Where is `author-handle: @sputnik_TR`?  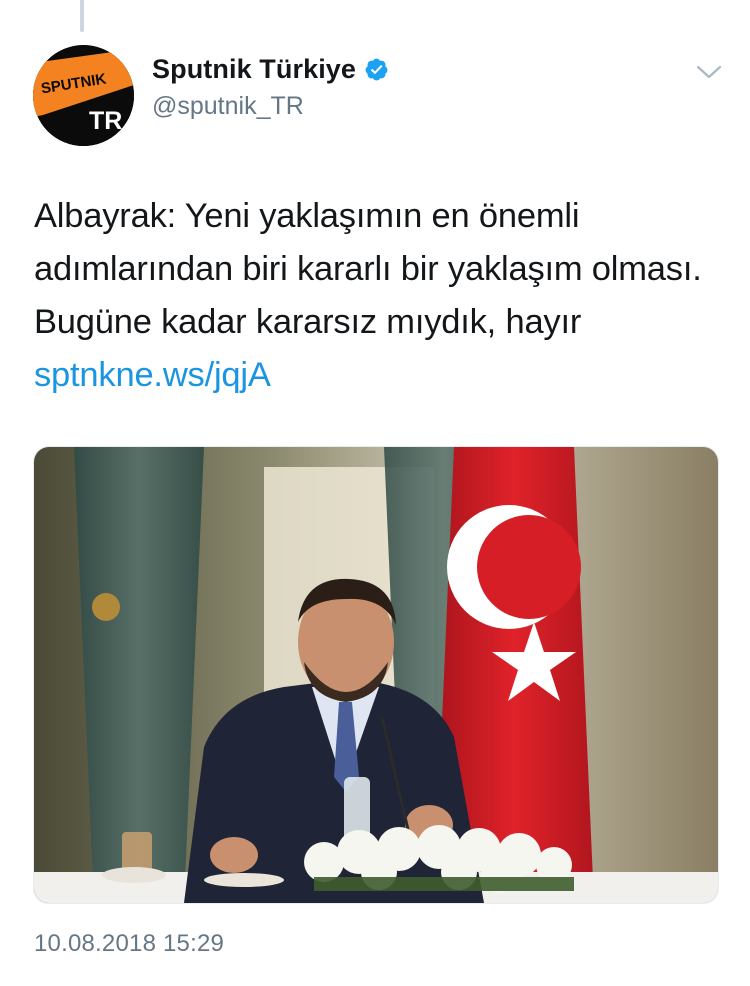 author-handle: @sputnik_TR is located at coordinates (228, 106).